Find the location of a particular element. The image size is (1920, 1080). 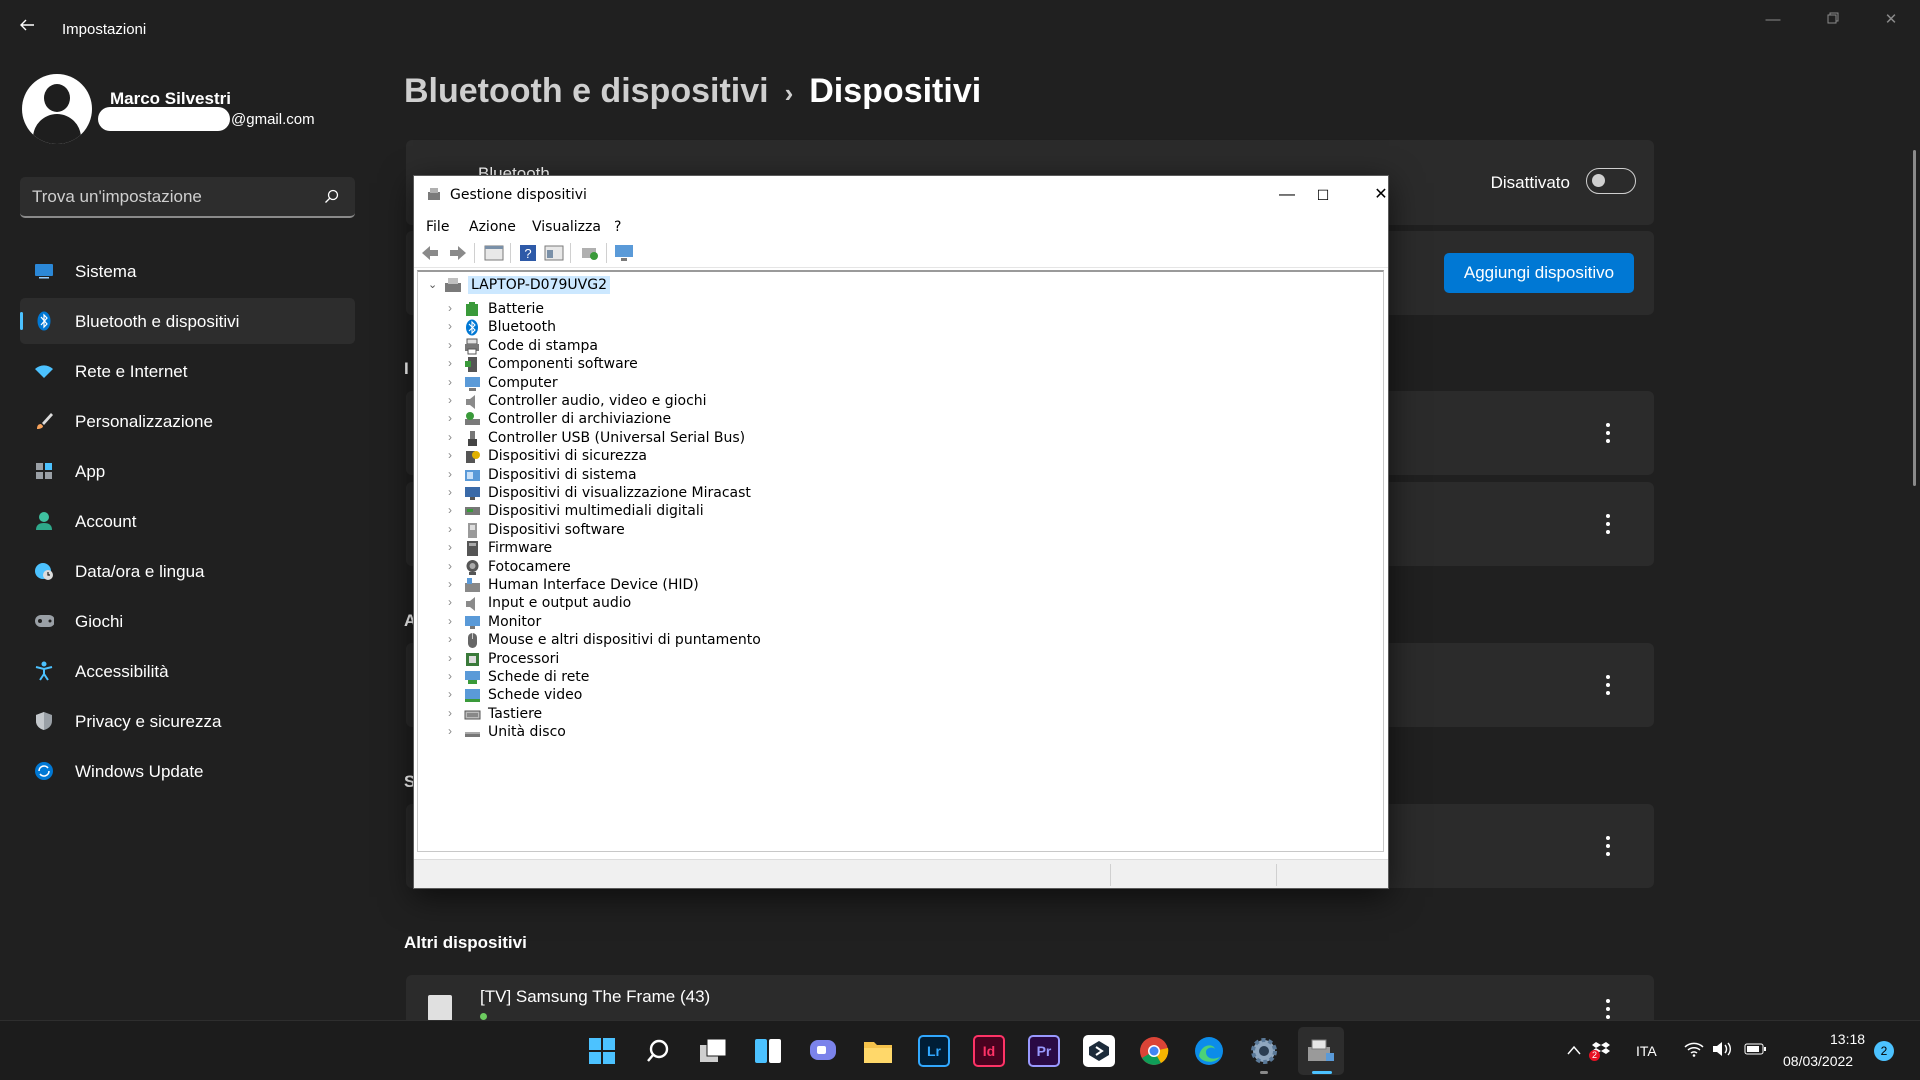

sidebar-item-app: App is located at coordinates (187, 471).